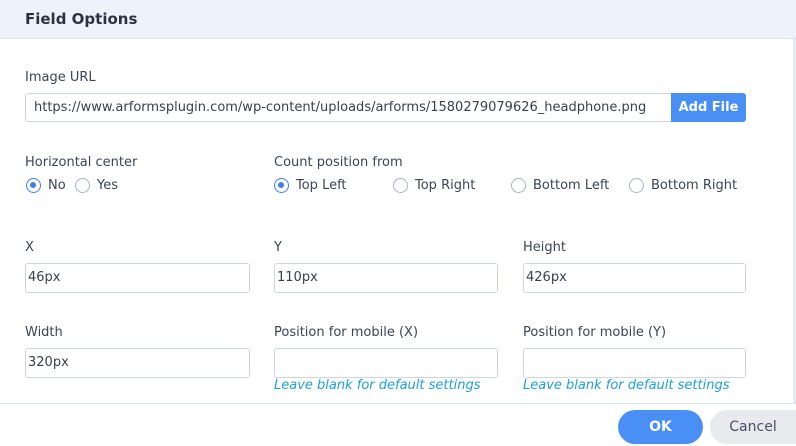 This screenshot has height=446, width=796. Describe the element at coordinates (398, 19) in the screenshot. I see `dialog-header: Field Options` at that location.